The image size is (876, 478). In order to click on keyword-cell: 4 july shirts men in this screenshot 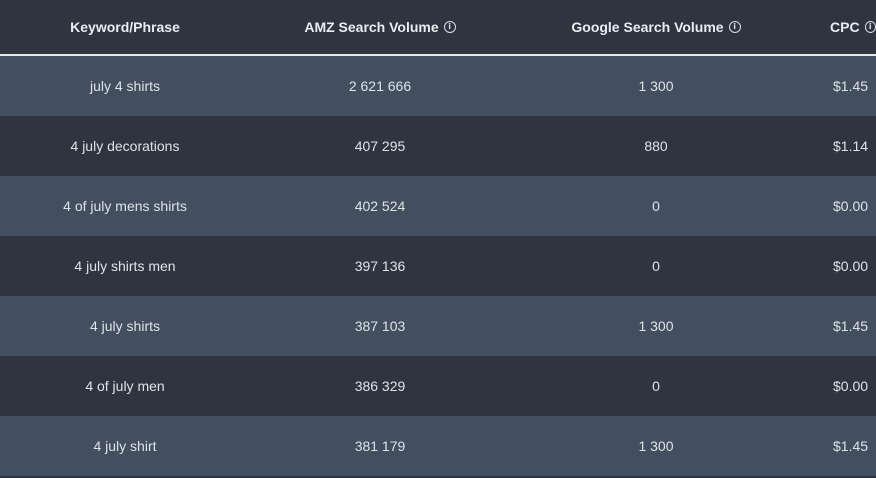, I will do `click(125, 266)`.